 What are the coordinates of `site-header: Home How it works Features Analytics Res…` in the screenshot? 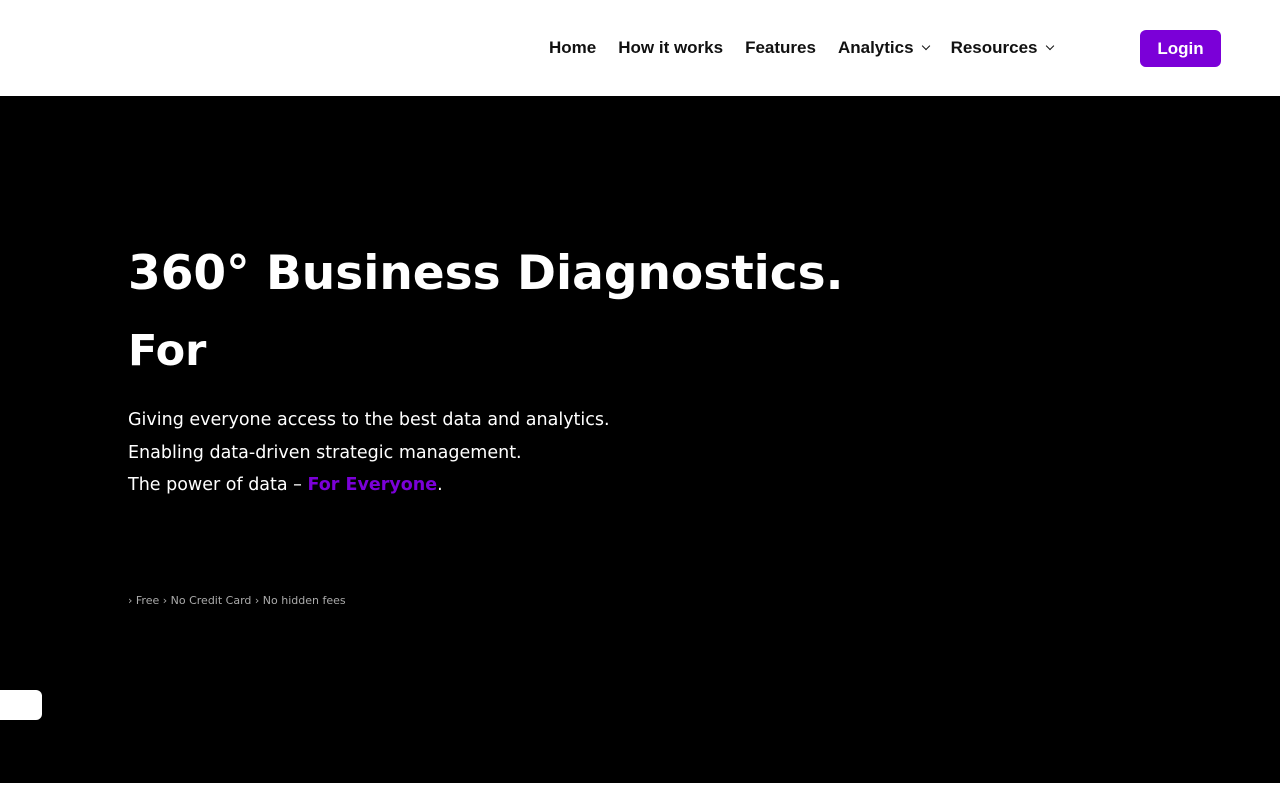 It's located at (640, 48).